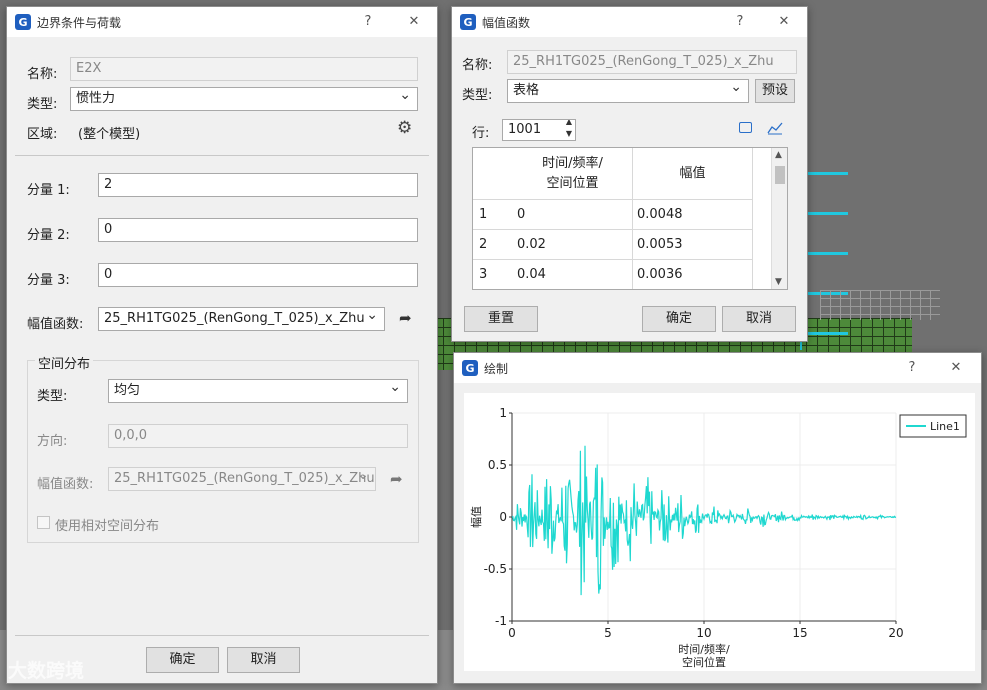  Describe the element at coordinates (42, 74) in the screenshot. I see `name-label: 名称:` at that location.